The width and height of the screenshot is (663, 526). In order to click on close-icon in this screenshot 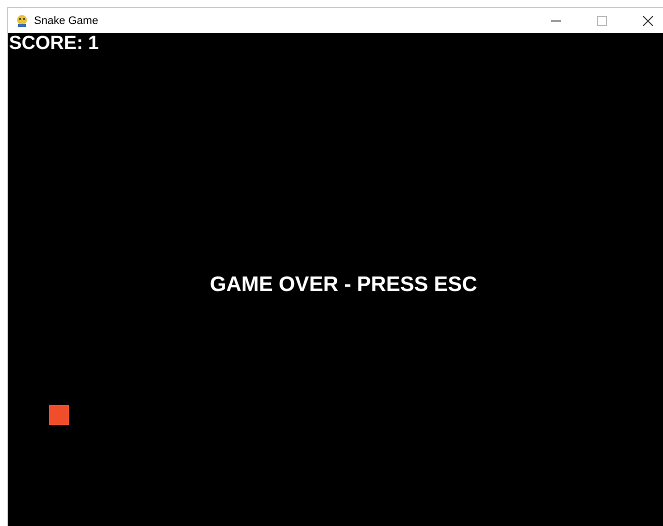, I will do `click(648, 21)`.